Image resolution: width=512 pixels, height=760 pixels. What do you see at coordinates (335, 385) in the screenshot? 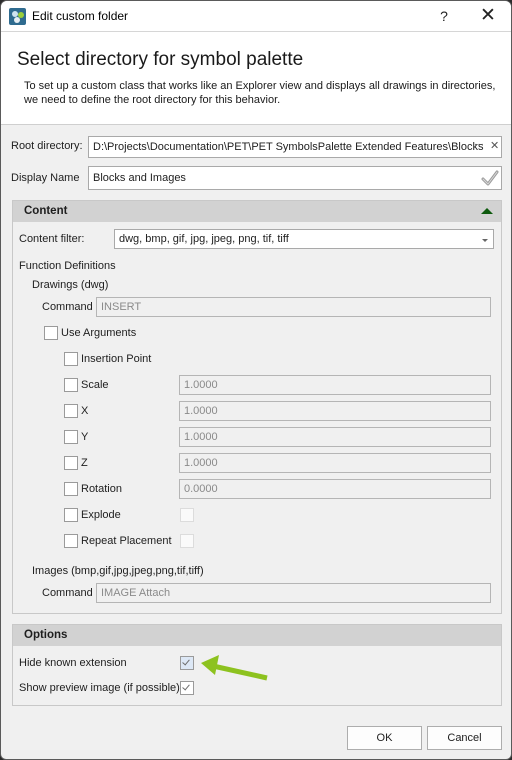
I see `scale-input: 1.0000` at bounding box center [335, 385].